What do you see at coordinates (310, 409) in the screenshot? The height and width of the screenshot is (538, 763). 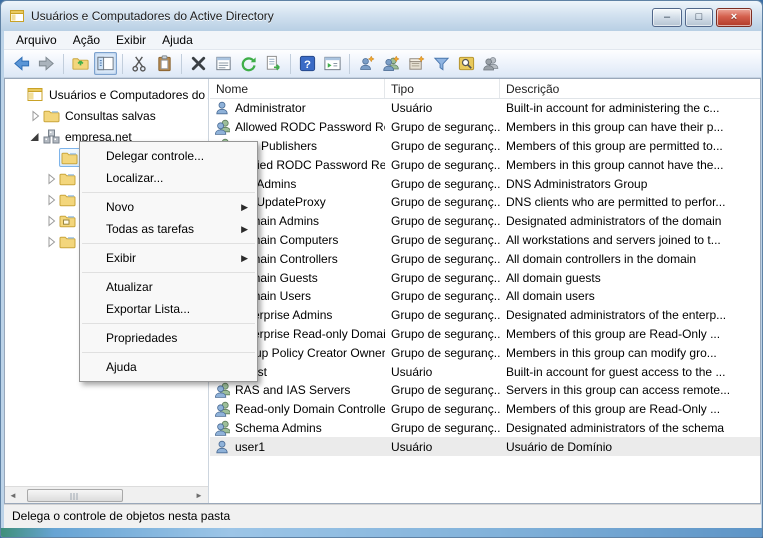 I see `cell-name: Read-only Domain Controllers` at bounding box center [310, 409].